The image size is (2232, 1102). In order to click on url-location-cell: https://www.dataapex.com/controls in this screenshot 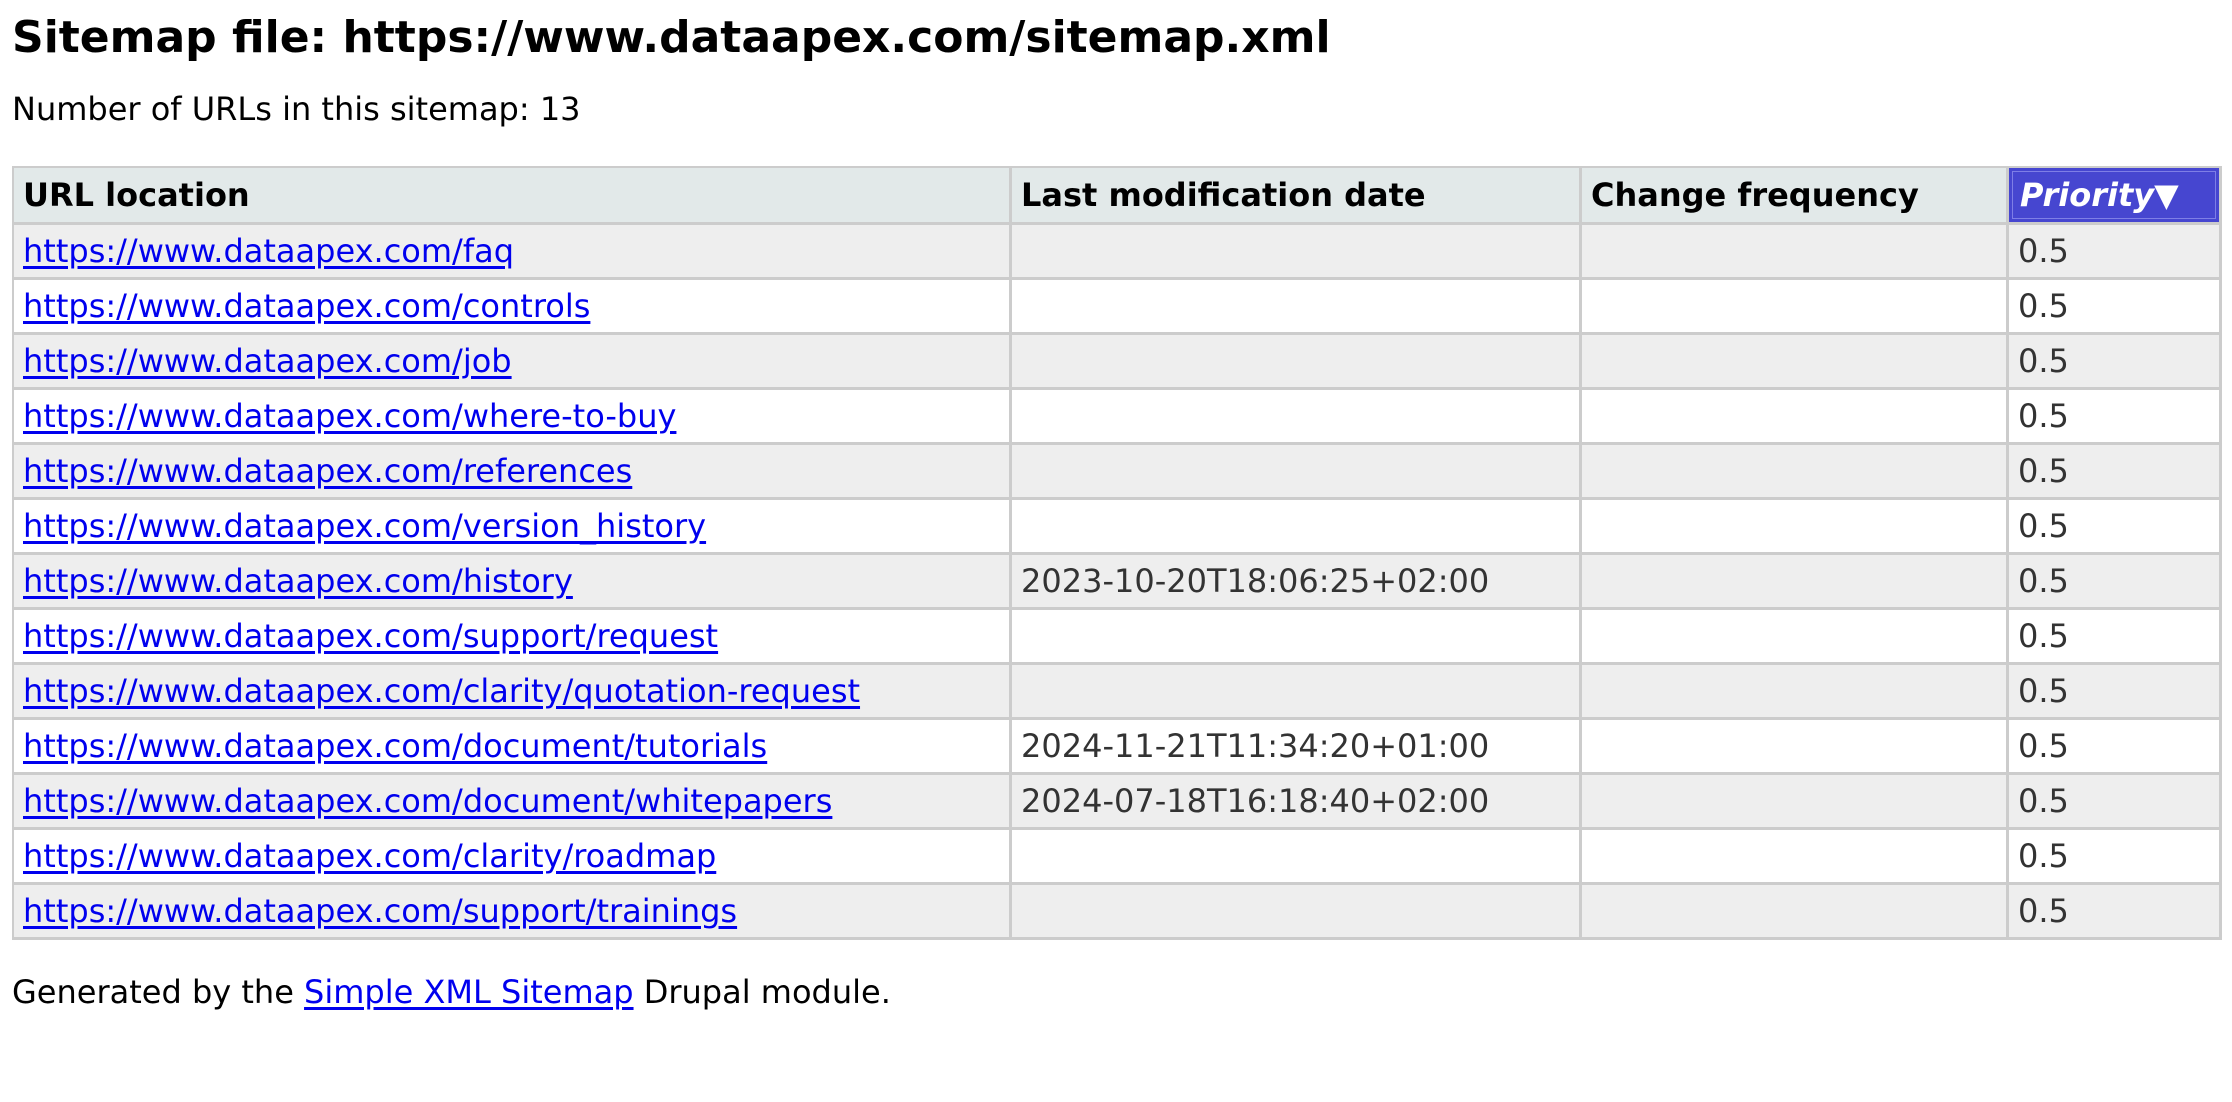, I will do `click(513, 307)`.